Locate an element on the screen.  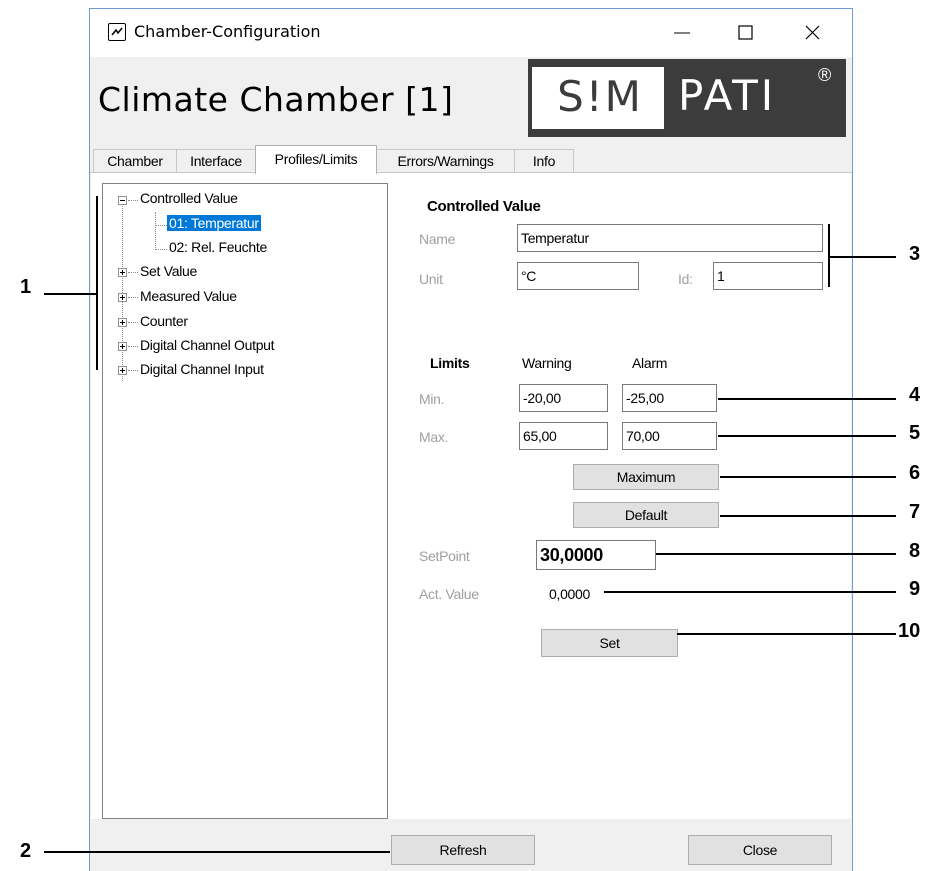
id-label: Id: is located at coordinates (685, 279).